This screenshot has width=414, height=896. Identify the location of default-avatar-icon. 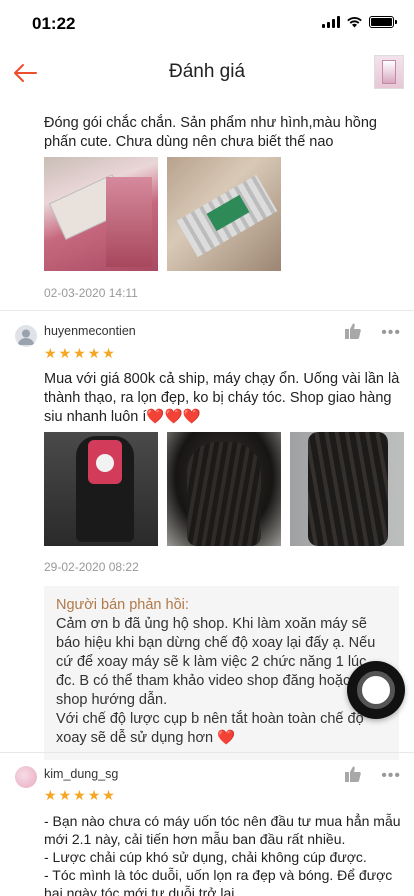
(26, 337).